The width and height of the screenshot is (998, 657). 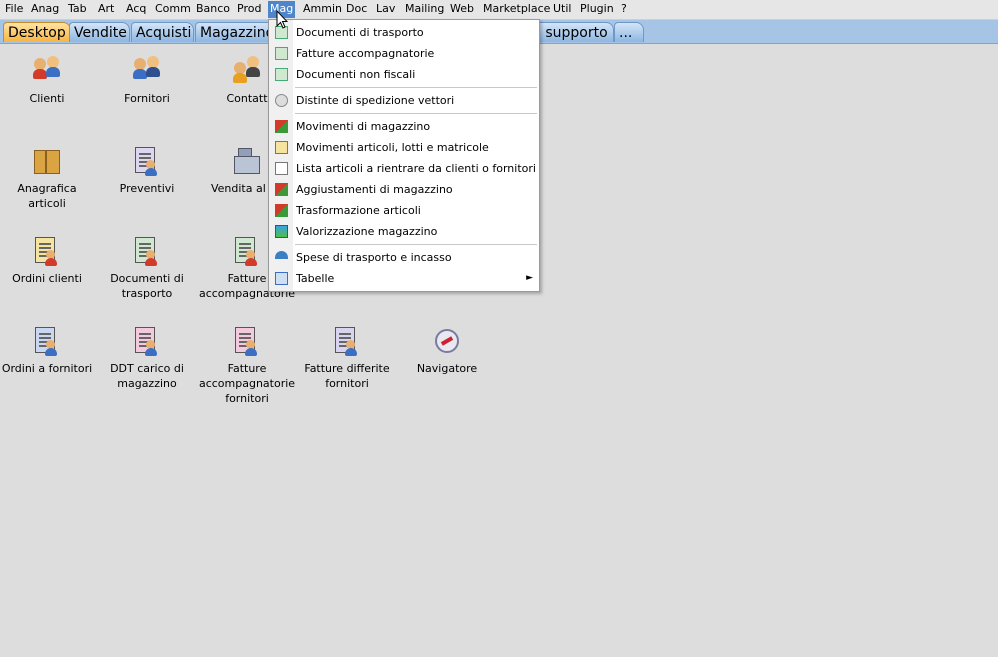 I want to click on box-icon, so click(x=47, y=161).